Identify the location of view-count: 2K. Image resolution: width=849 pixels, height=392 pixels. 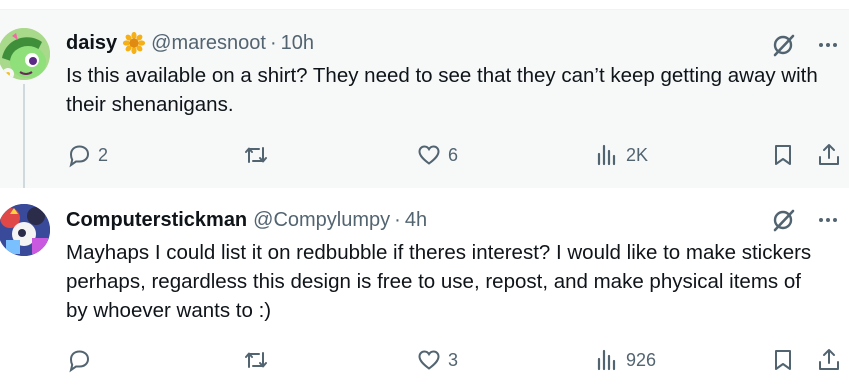
(637, 154).